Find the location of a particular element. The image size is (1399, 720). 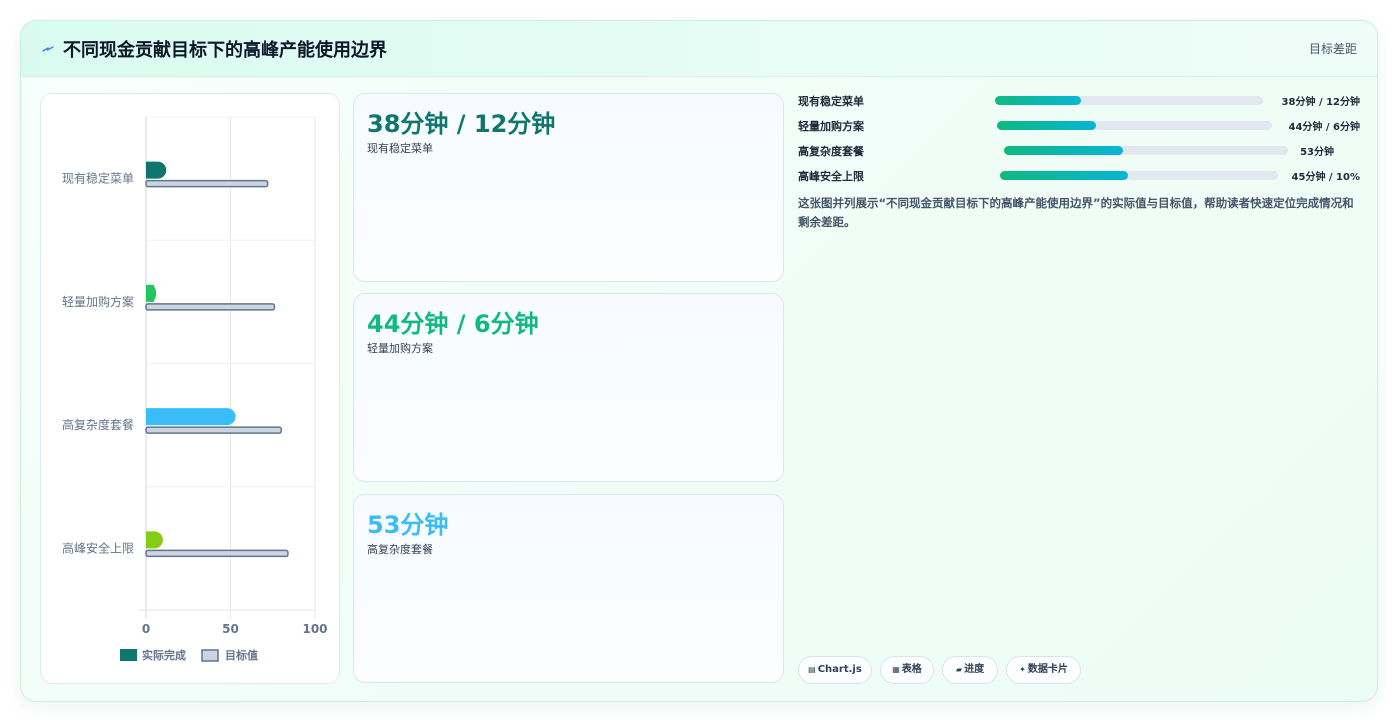

x-tick-label: 0 is located at coordinates (146, 629).